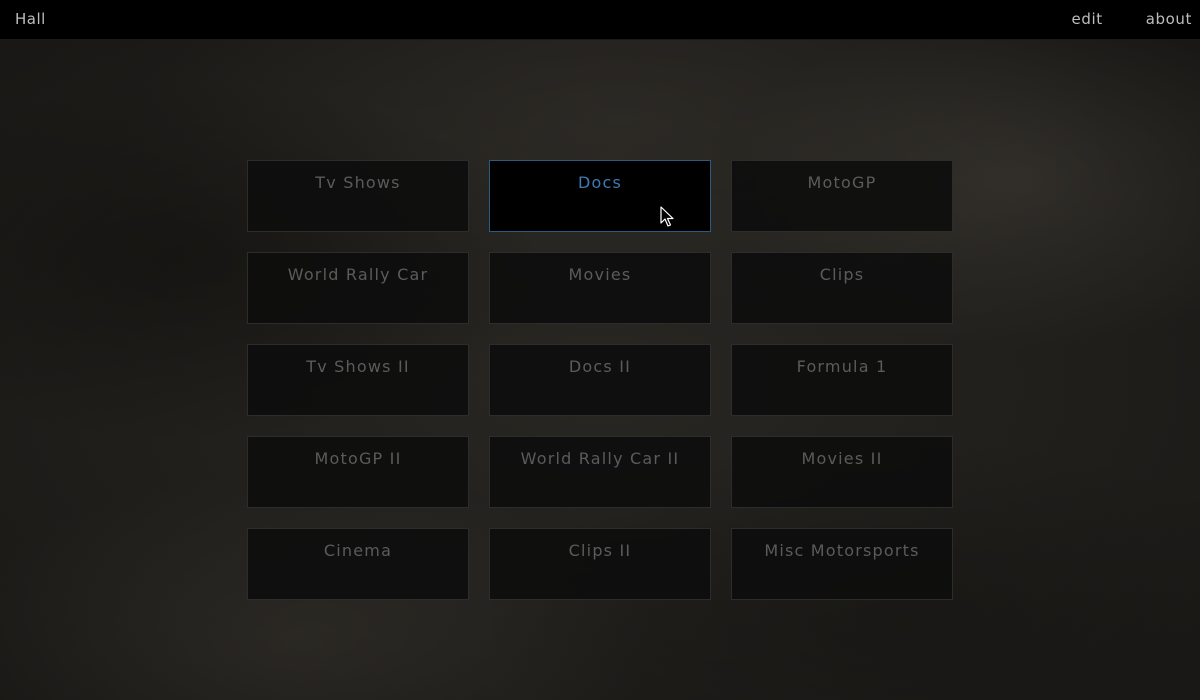 Image resolution: width=1200 pixels, height=700 pixels. I want to click on tile-world-rally-car: World Rally Car, so click(358, 288).